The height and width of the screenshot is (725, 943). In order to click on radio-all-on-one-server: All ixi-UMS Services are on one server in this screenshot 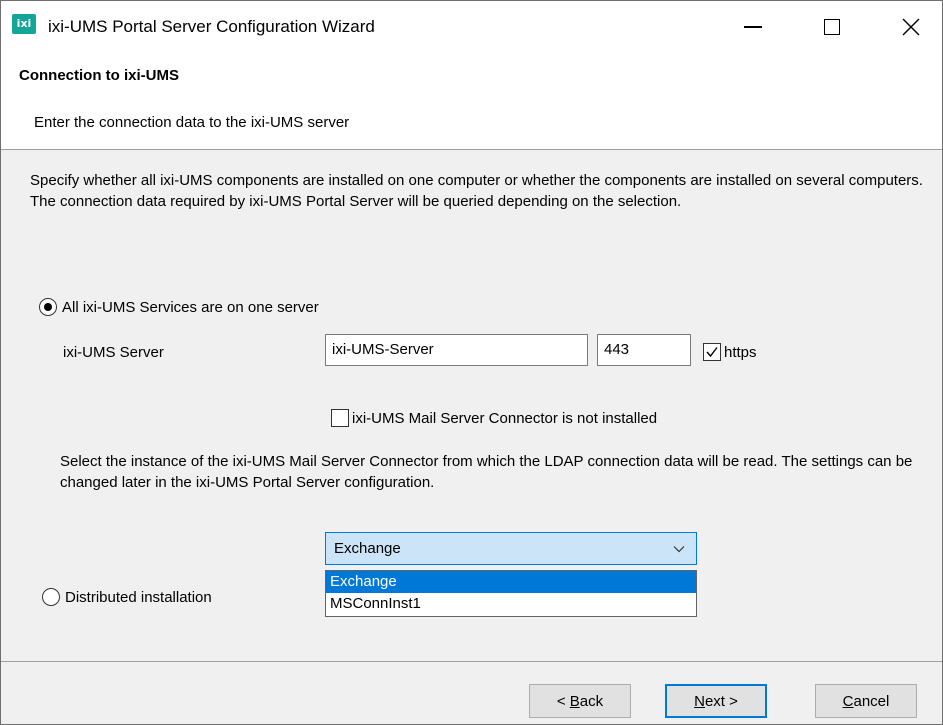, I will do `click(179, 307)`.